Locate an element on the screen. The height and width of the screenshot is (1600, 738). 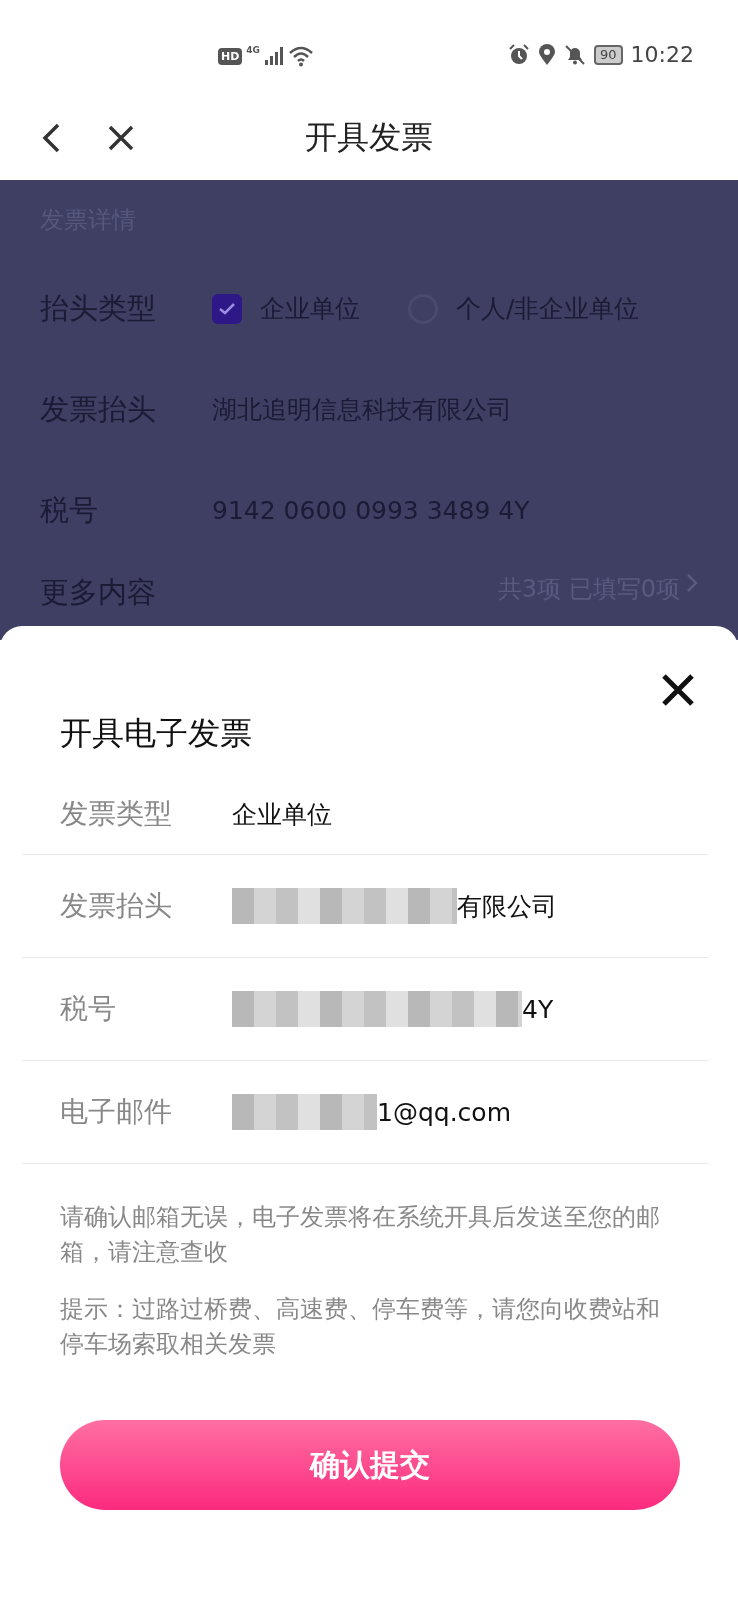
battery-indicator: 90 is located at coordinates (608, 54).